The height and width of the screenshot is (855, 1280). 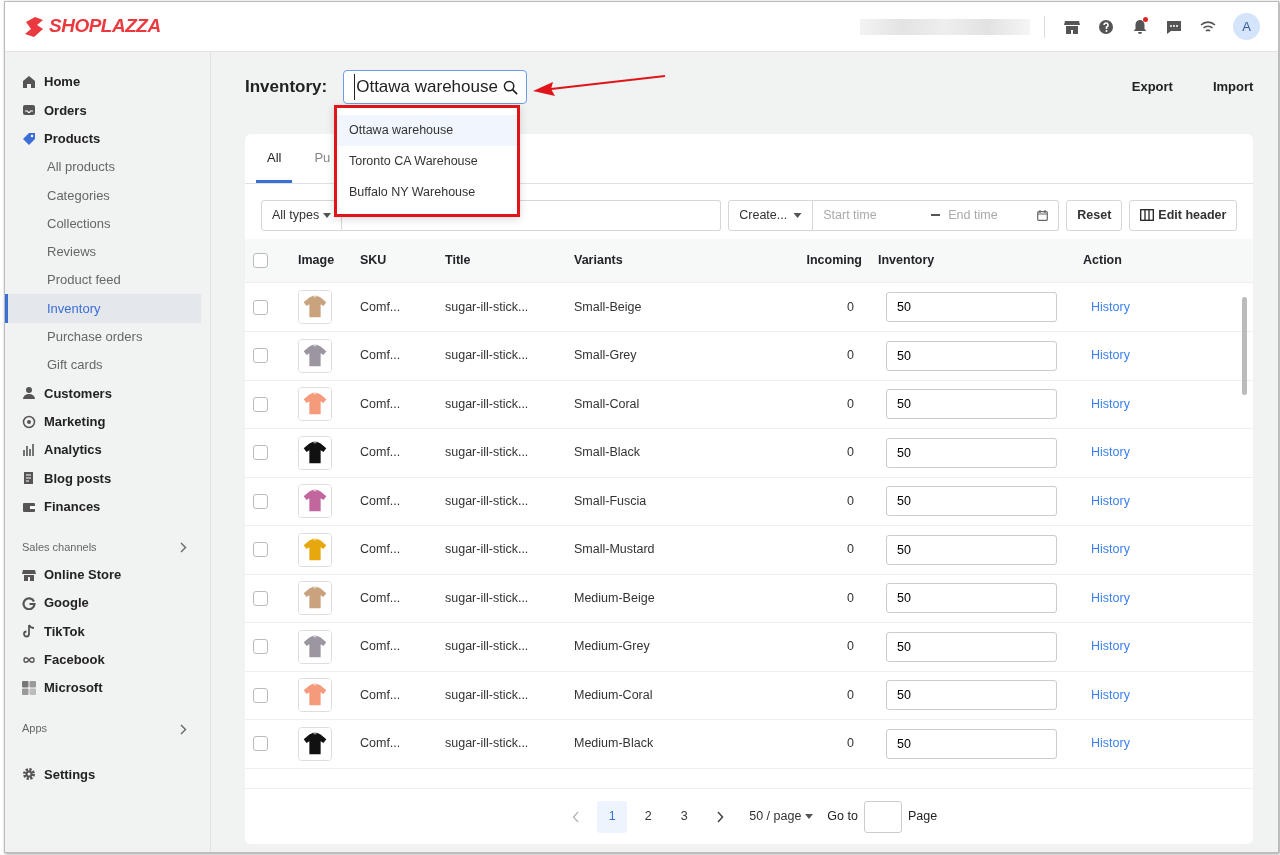 I want to click on tab: All, so click(x=274, y=158).